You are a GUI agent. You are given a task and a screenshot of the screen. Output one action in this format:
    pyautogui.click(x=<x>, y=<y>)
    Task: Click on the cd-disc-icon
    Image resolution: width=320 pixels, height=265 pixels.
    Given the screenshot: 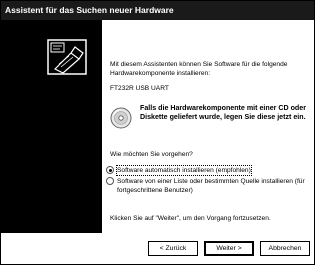 What is the action you would take?
    pyautogui.click(x=121, y=118)
    